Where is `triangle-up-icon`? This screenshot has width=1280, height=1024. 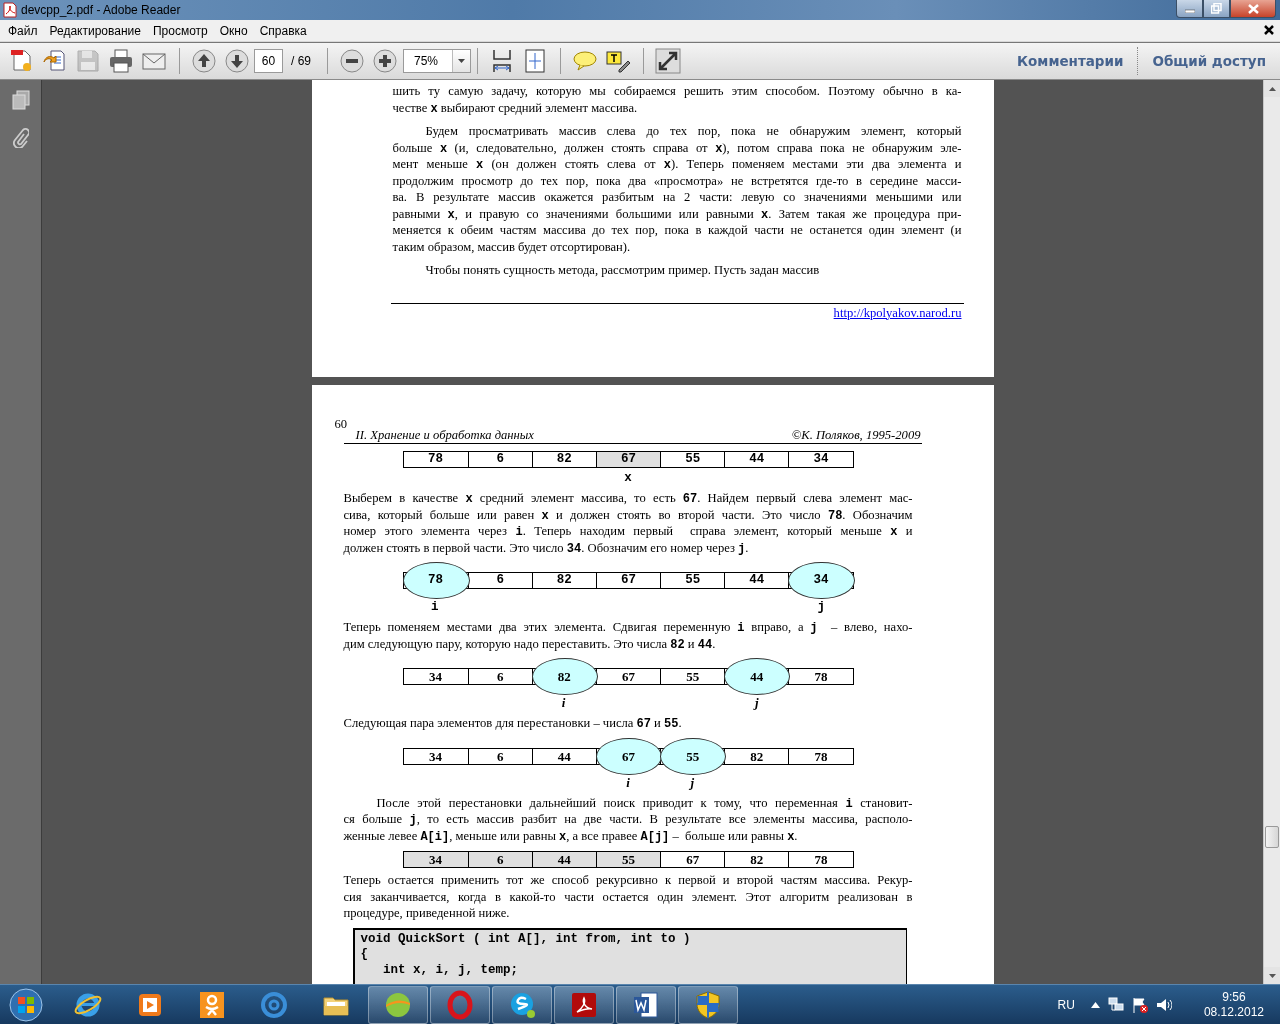 triangle-up-icon is located at coordinates (1095, 1004).